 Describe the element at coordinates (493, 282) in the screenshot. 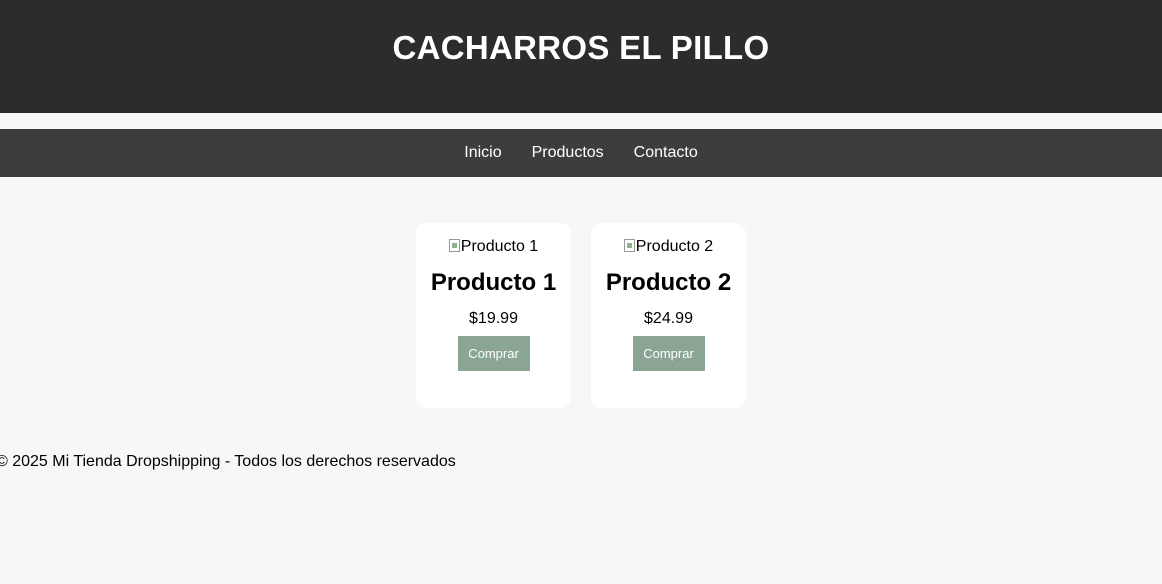

I see `product-name: Producto 1` at that location.